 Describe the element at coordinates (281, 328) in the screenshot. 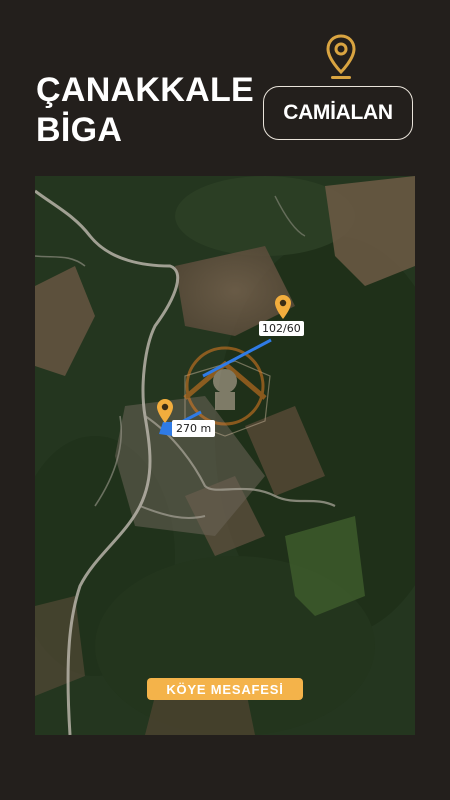

I see `parcel-label: 102/60` at that location.